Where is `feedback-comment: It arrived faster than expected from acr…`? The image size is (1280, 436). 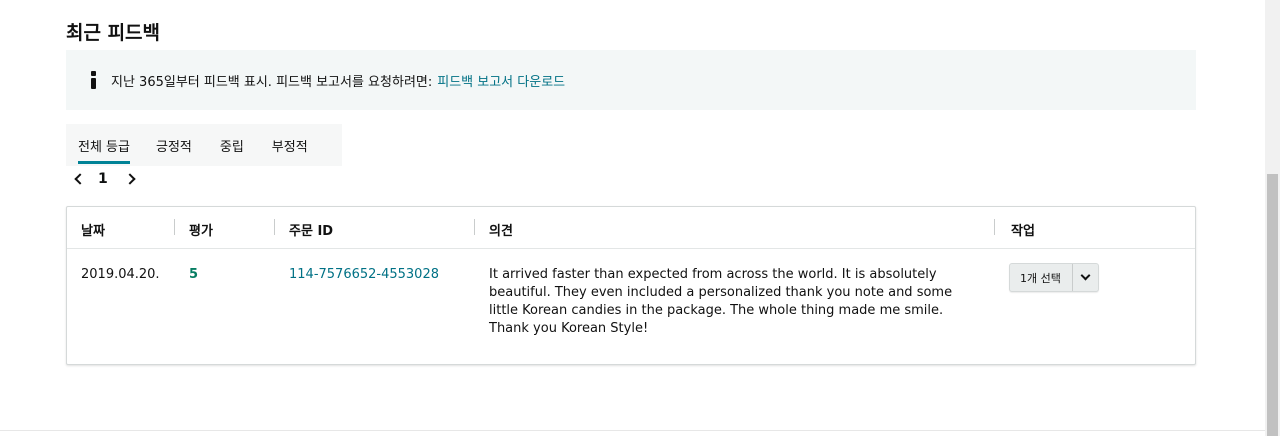 feedback-comment: It arrived faster than expected from acr… is located at coordinates (721, 301).